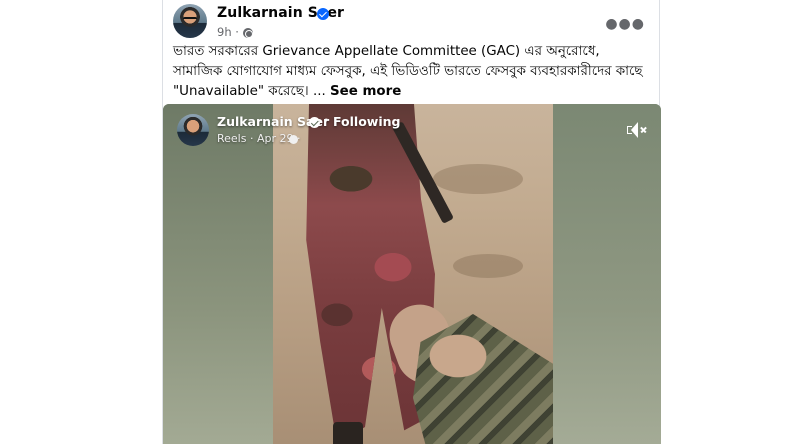  I want to click on verified-badge-icon, so click(323, 14).